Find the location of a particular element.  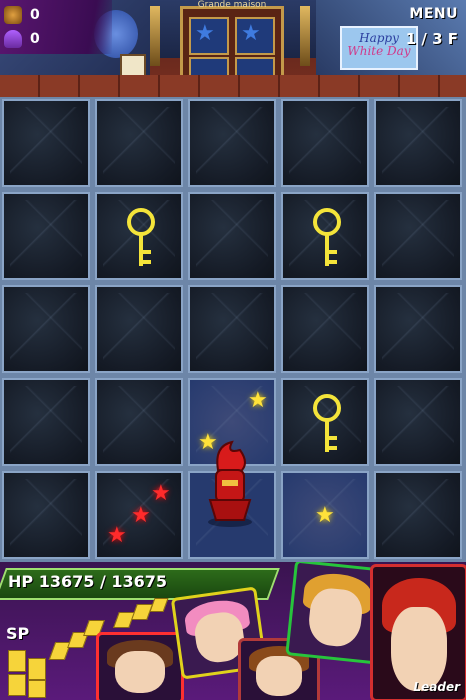

shop-sign: Grande maison is located at coordinates (232, 5).